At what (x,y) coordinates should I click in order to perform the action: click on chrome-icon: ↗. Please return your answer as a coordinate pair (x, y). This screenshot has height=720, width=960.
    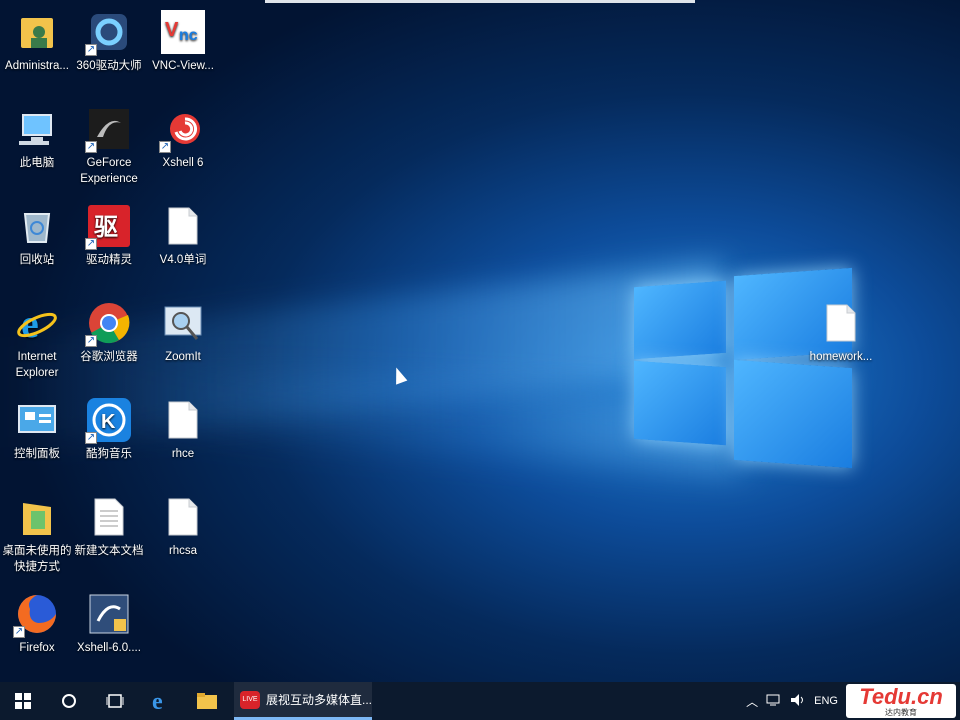
    Looking at the image, I should click on (108, 324).